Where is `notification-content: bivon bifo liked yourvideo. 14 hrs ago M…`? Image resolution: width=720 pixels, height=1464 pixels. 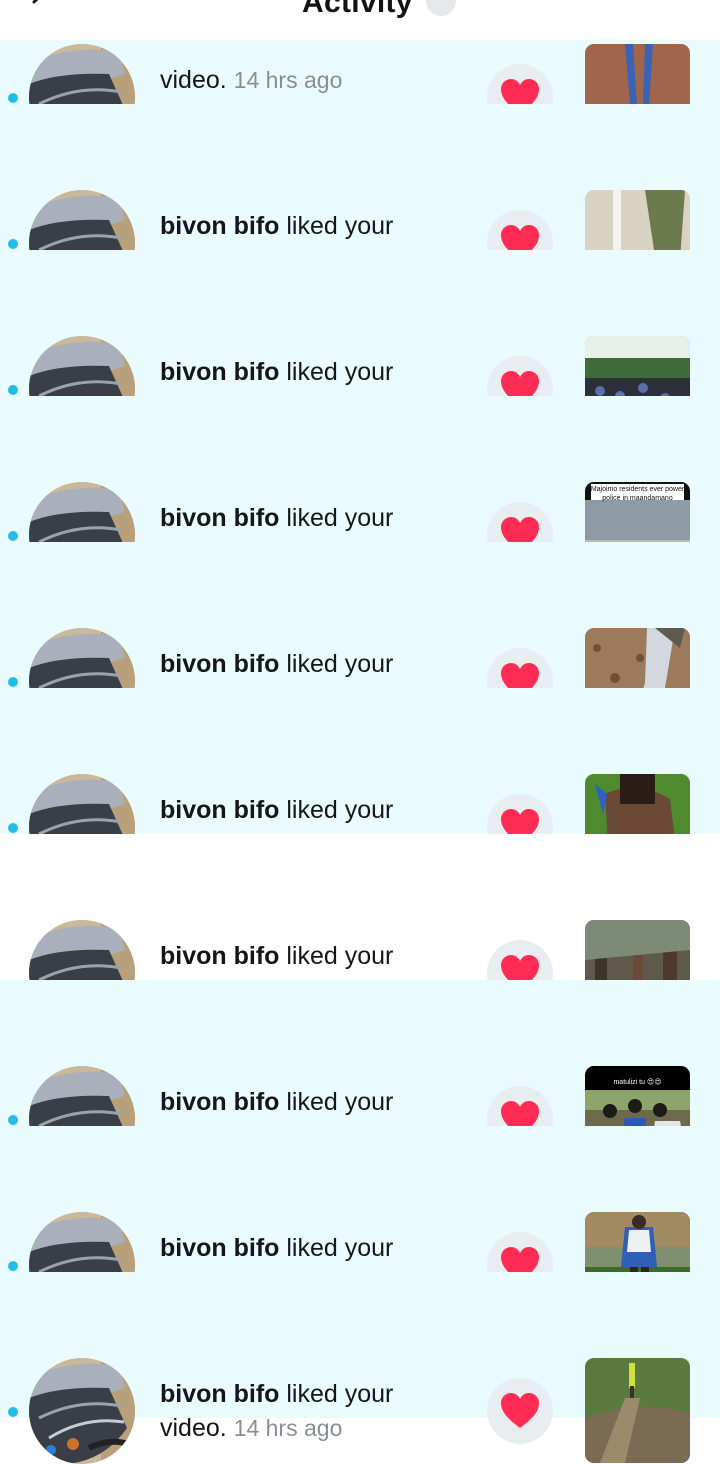 notification-content: bivon bifo liked yourvideo. 14 hrs ago M… is located at coordinates (360, 492).